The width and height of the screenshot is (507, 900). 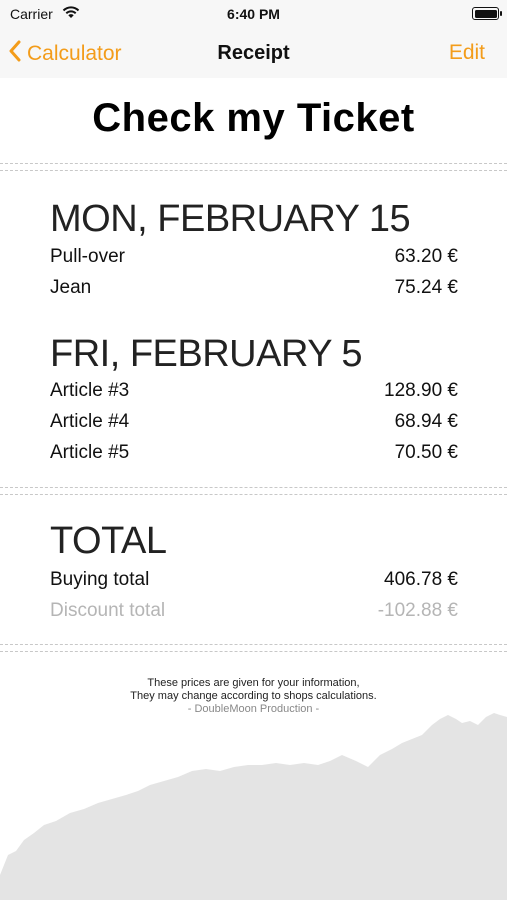 I want to click on item-price: 68.94 €, so click(x=426, y=421).